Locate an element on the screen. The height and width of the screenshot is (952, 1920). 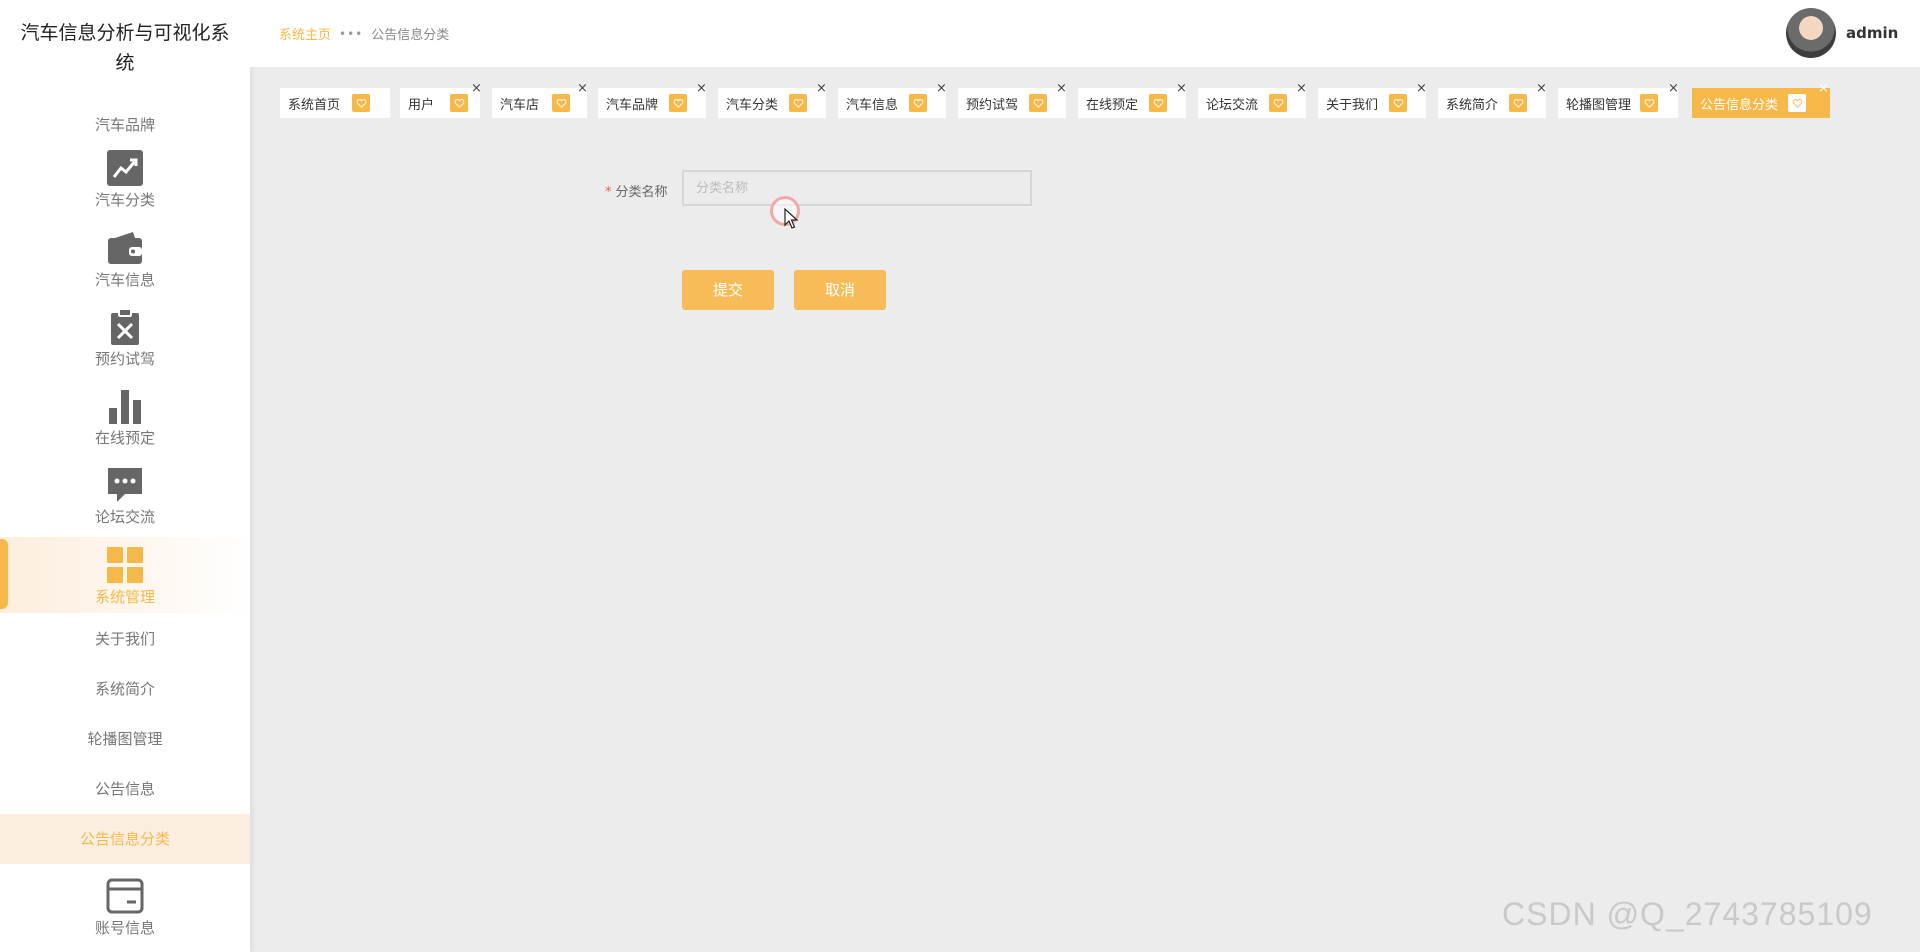
tab-label: 系统简介 is located at coordinates (1472, 105).